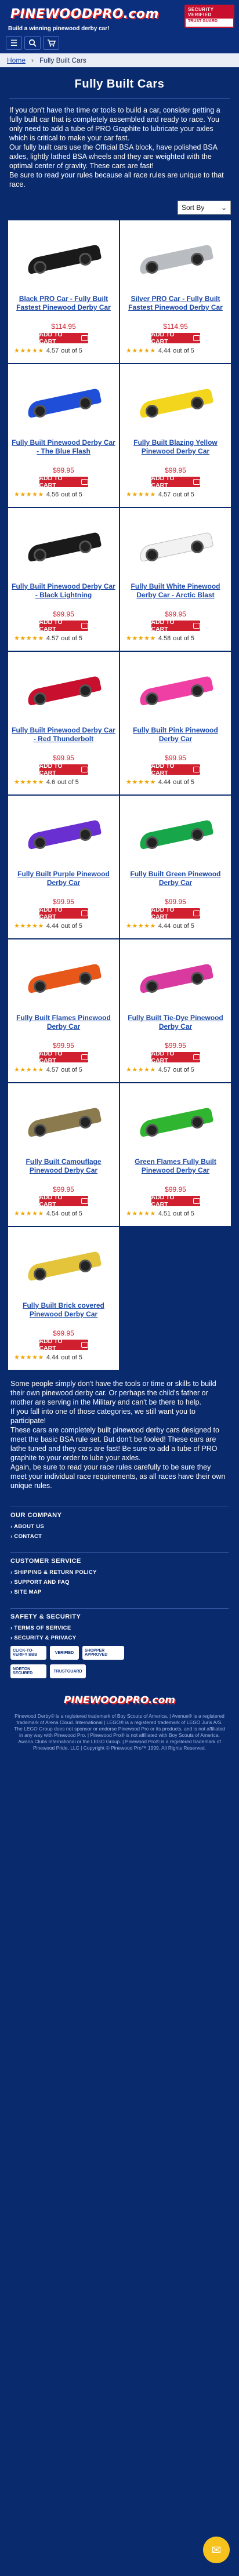 This screenshot has width=239, height=2576. I want to click on car-wheel, so click(85, 403).